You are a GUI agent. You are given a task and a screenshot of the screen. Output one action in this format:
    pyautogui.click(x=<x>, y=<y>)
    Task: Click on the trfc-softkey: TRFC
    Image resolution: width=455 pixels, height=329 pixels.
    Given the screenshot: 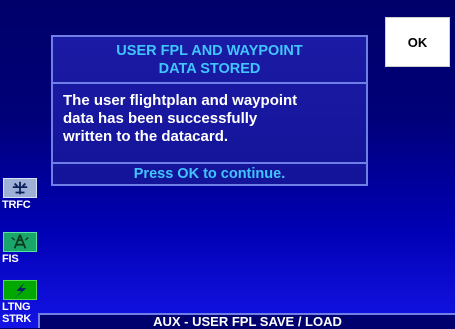 What is the action you would take?
    pyautogui.click(x=22, y=194)
    